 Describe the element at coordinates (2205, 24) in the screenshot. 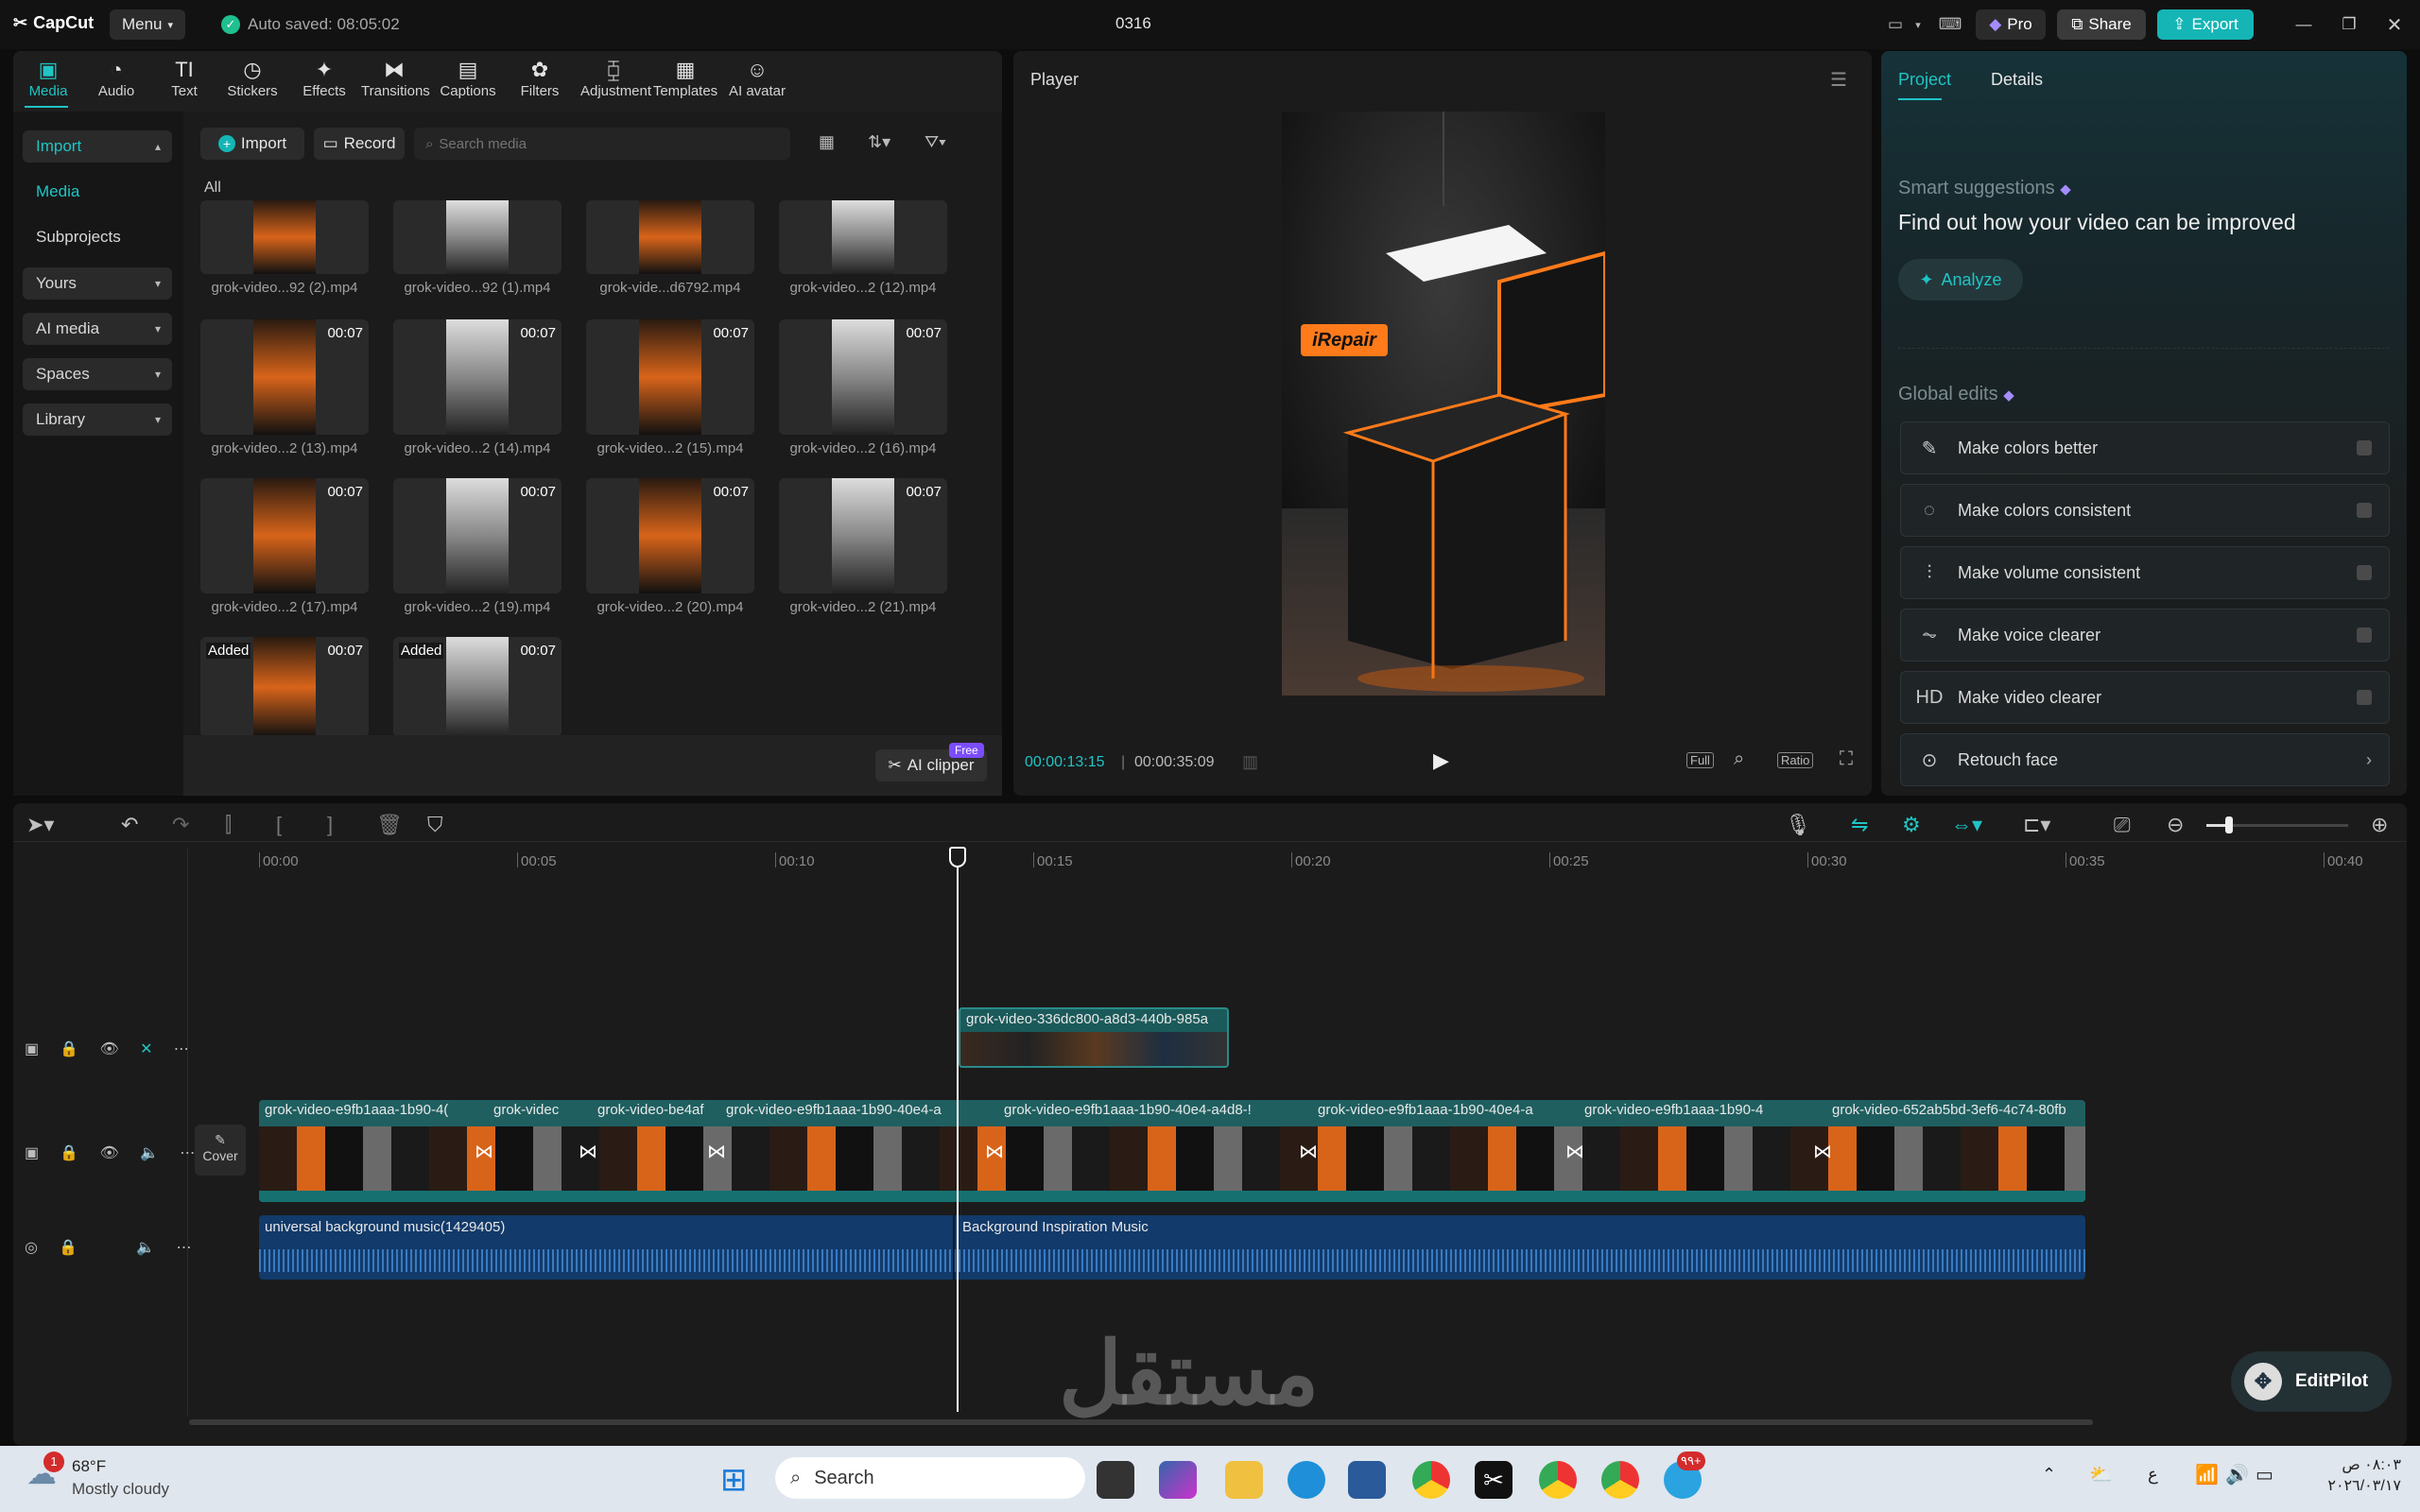

I see `export-button: ⇪ Export` at that location.